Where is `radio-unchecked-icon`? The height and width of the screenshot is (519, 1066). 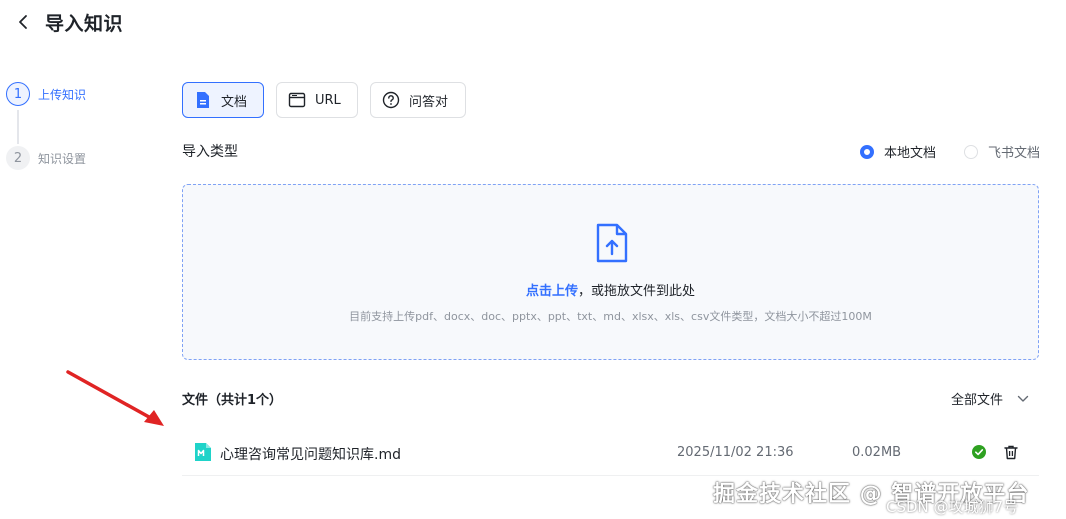 radio-unchecked-icon is located at coordinates (970, 151).